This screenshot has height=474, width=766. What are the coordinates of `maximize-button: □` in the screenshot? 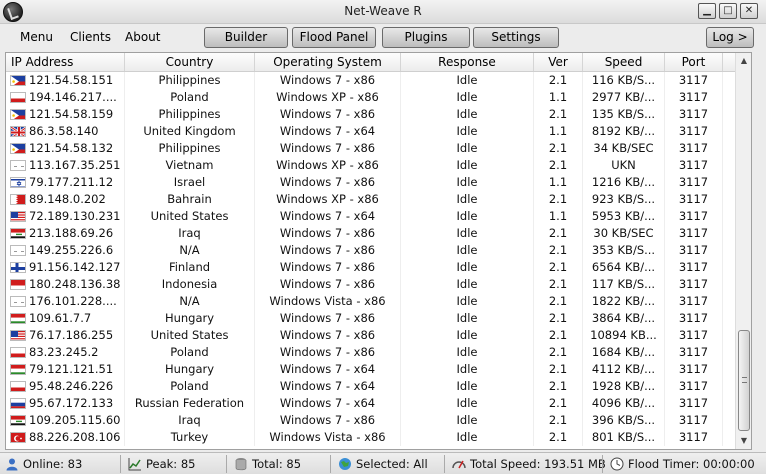 It's located at (728, 11).